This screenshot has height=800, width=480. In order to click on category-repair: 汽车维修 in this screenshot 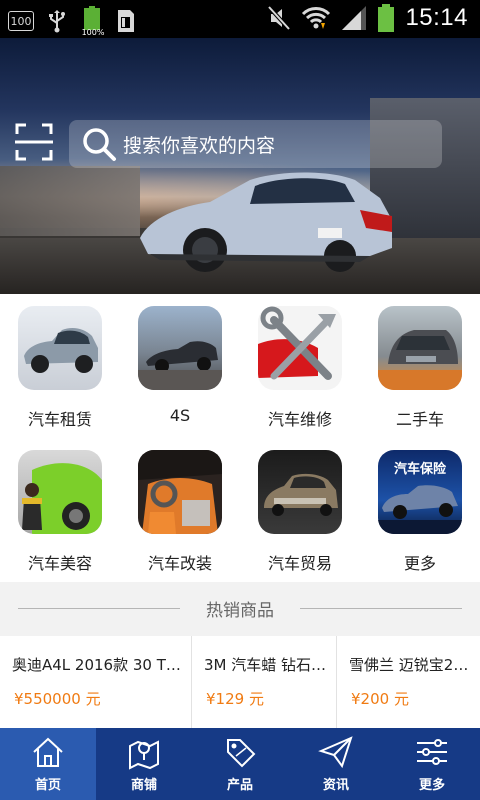, I will do `click(300, 366)`.